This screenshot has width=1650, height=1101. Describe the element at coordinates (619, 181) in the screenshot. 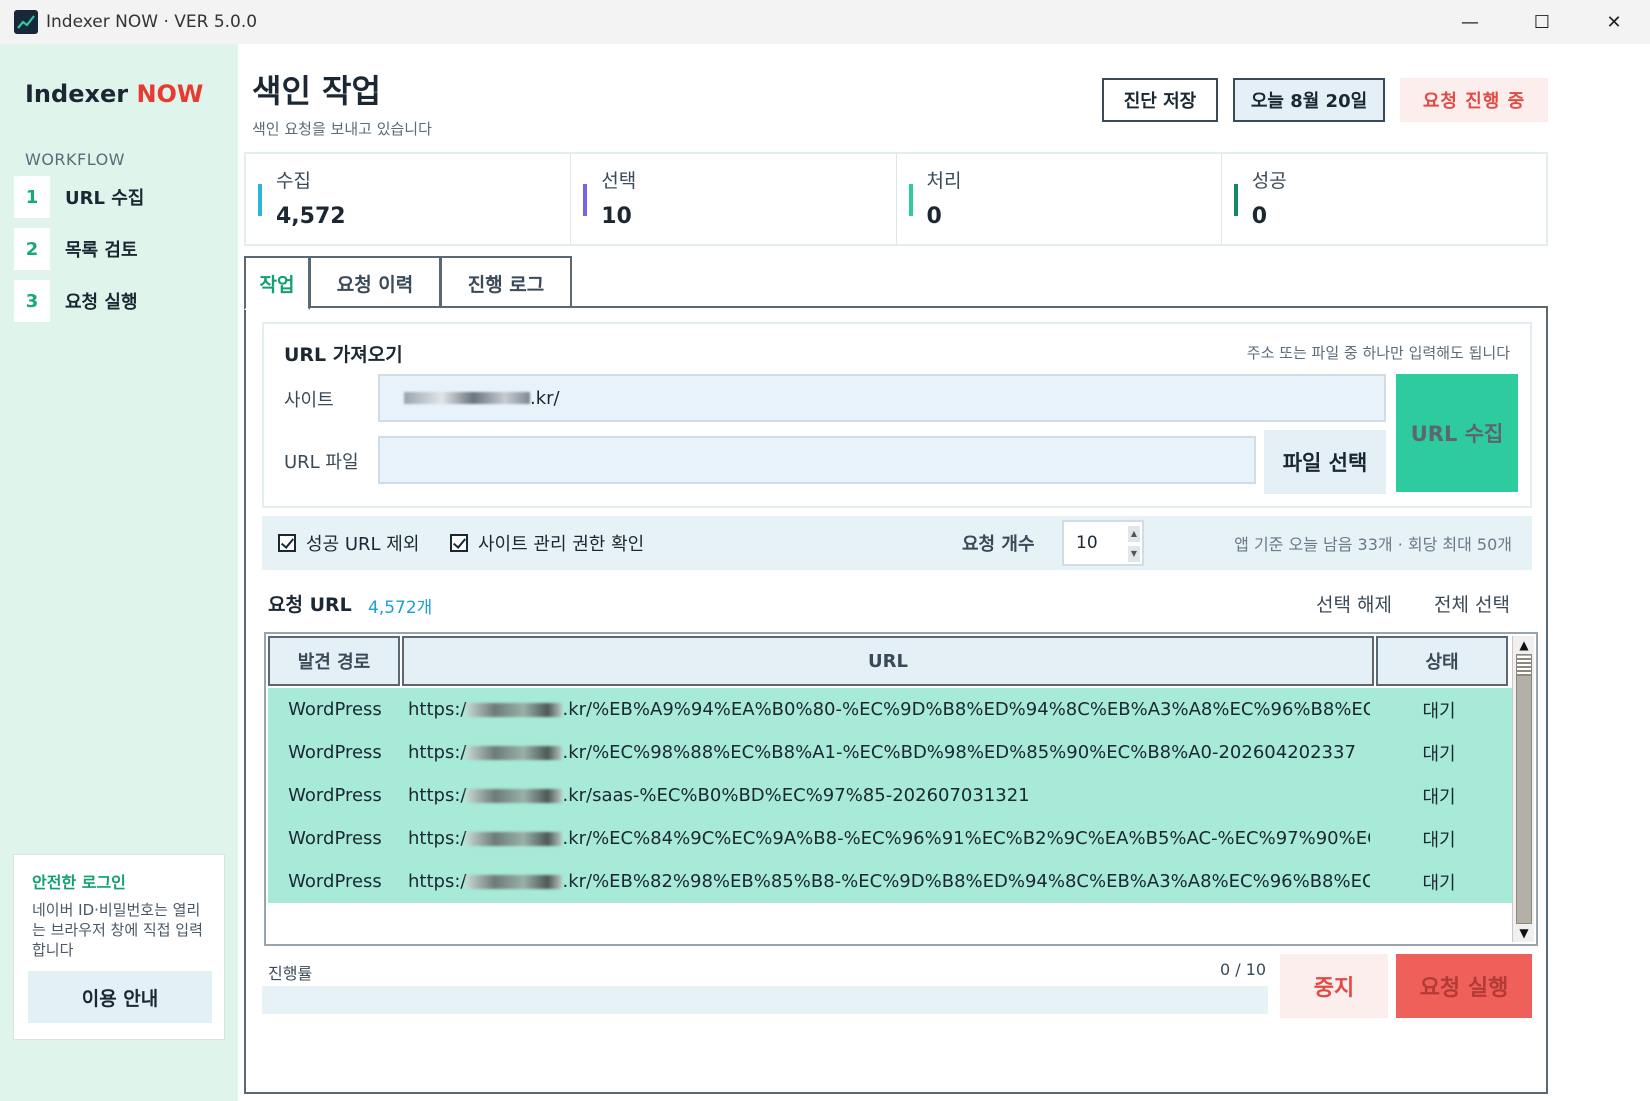

I see `stat-label: 선택` at that location.